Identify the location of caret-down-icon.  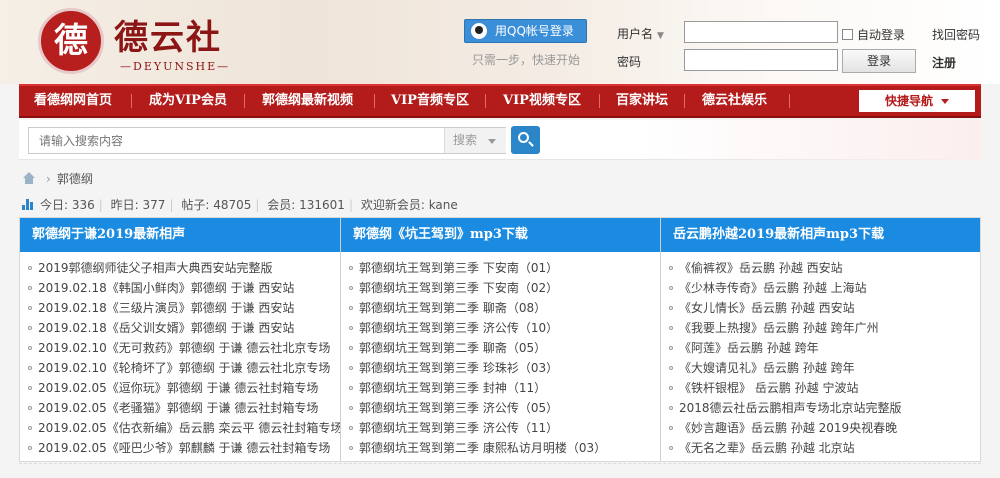
(945, 101).